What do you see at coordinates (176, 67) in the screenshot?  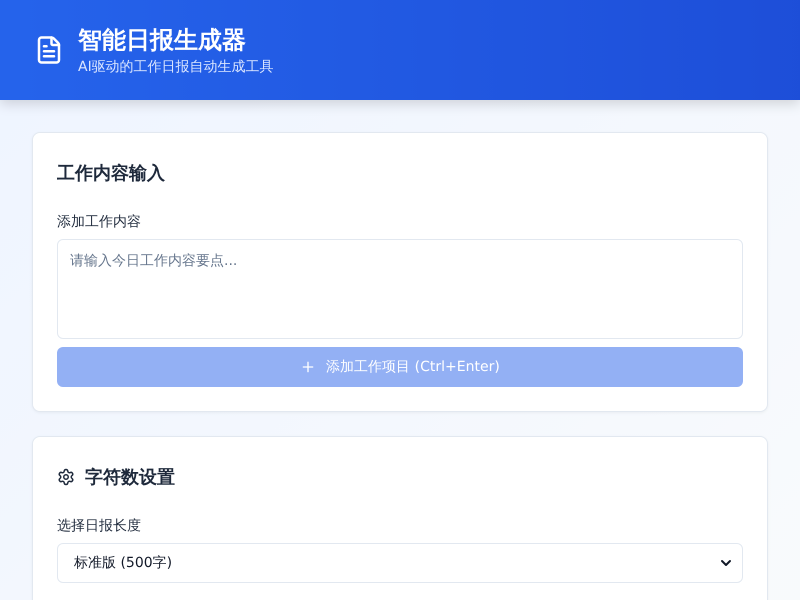 I see `app-subtitle: AI驱动的工作日报自动生成工具` at bounding box center [176, 67].